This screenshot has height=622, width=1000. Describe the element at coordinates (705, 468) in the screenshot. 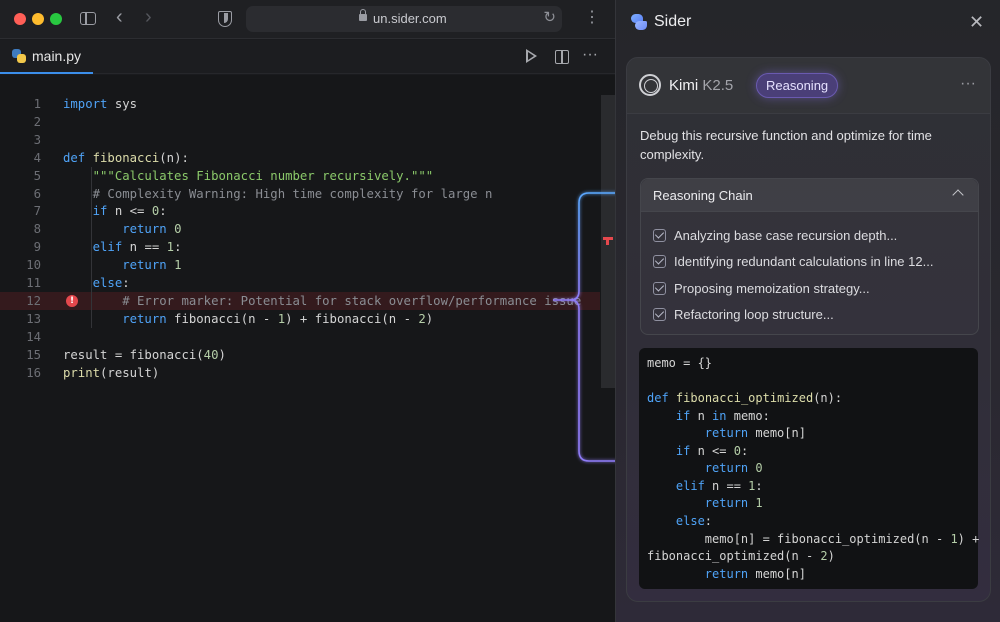

I see `code-line: return 0` at that location.